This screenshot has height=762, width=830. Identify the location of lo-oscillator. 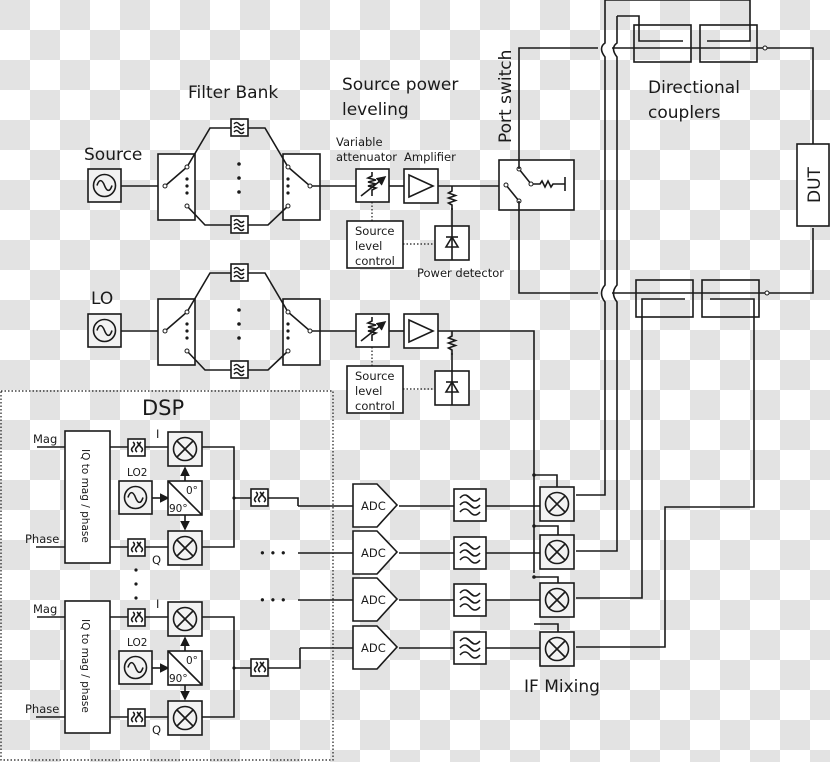
(104, 330).